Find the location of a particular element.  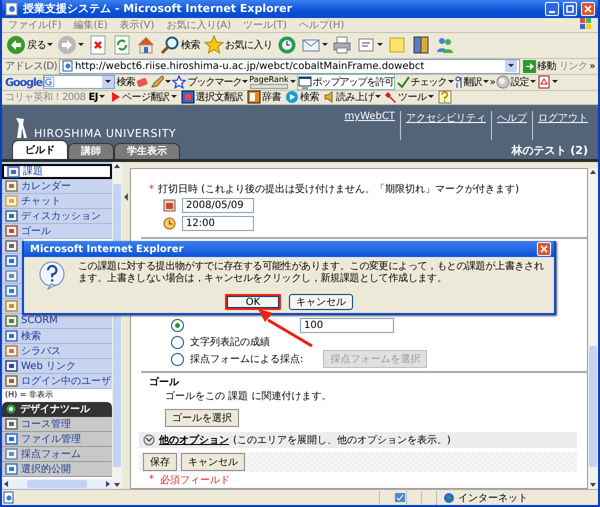

maximize-icon is located at coordinates (570, 8).